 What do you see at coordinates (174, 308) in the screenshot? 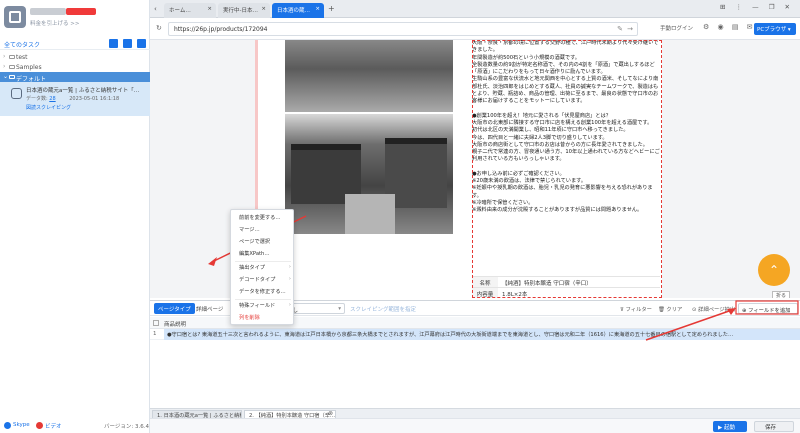
I see `tab-page-type: ページタイプ` at bounding box center [174, 308].